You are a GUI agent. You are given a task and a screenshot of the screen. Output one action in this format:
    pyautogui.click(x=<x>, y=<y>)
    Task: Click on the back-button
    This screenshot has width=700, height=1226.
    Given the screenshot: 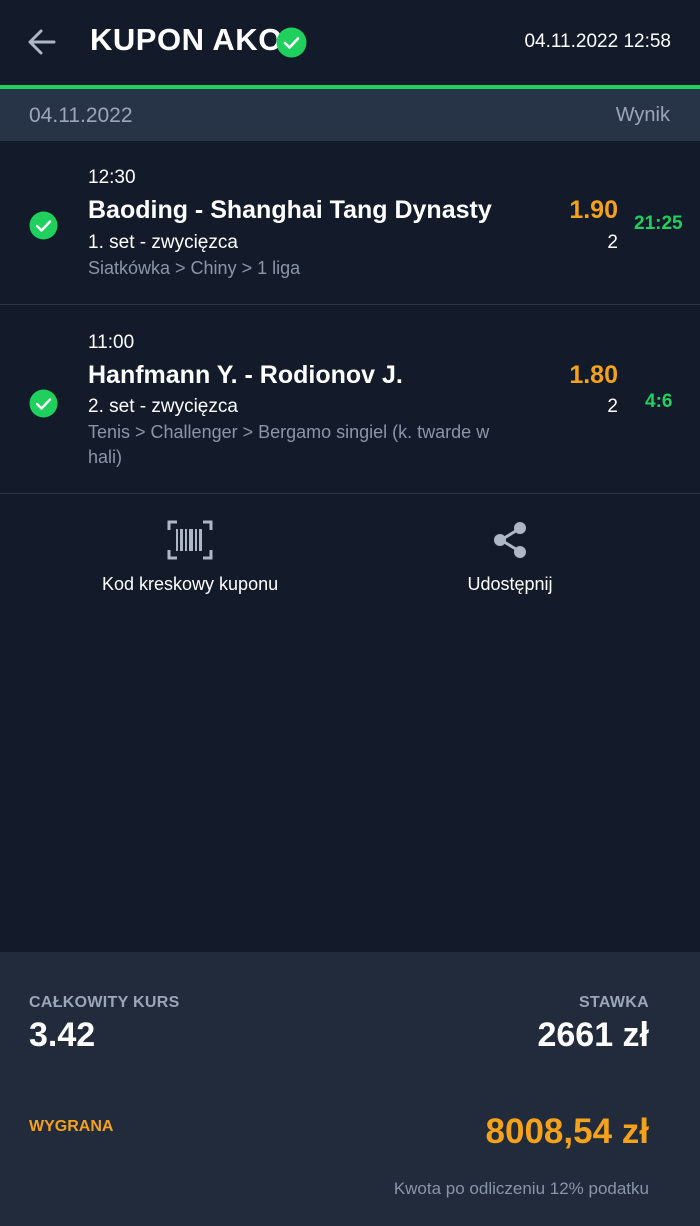 What is the action you would take?
    pyautogui.click(x=42, y=42)
    